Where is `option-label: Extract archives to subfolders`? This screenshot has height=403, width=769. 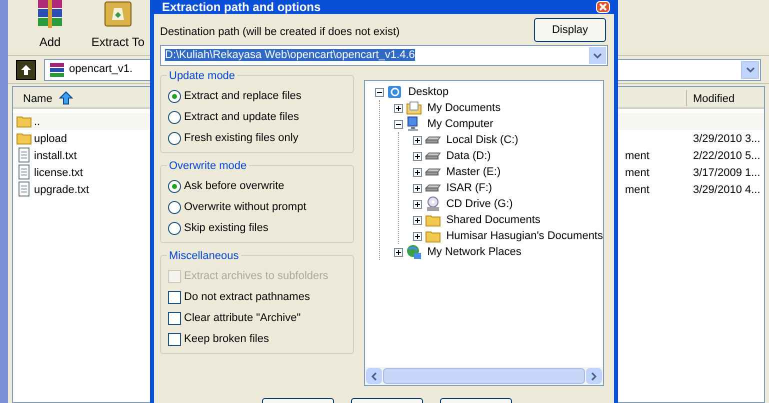
option-label: Extract archives to subfolders is located at coordinates (256, 276).